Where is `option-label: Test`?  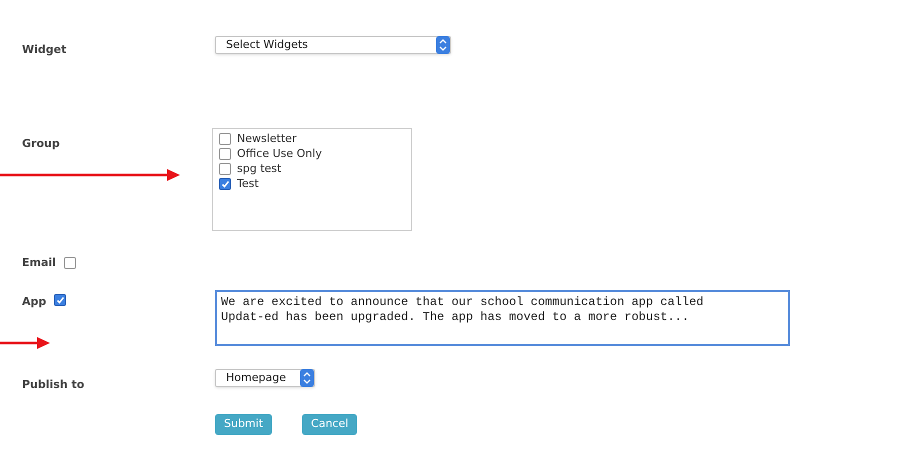 option-label: Test is located at coordinates (248, 184).